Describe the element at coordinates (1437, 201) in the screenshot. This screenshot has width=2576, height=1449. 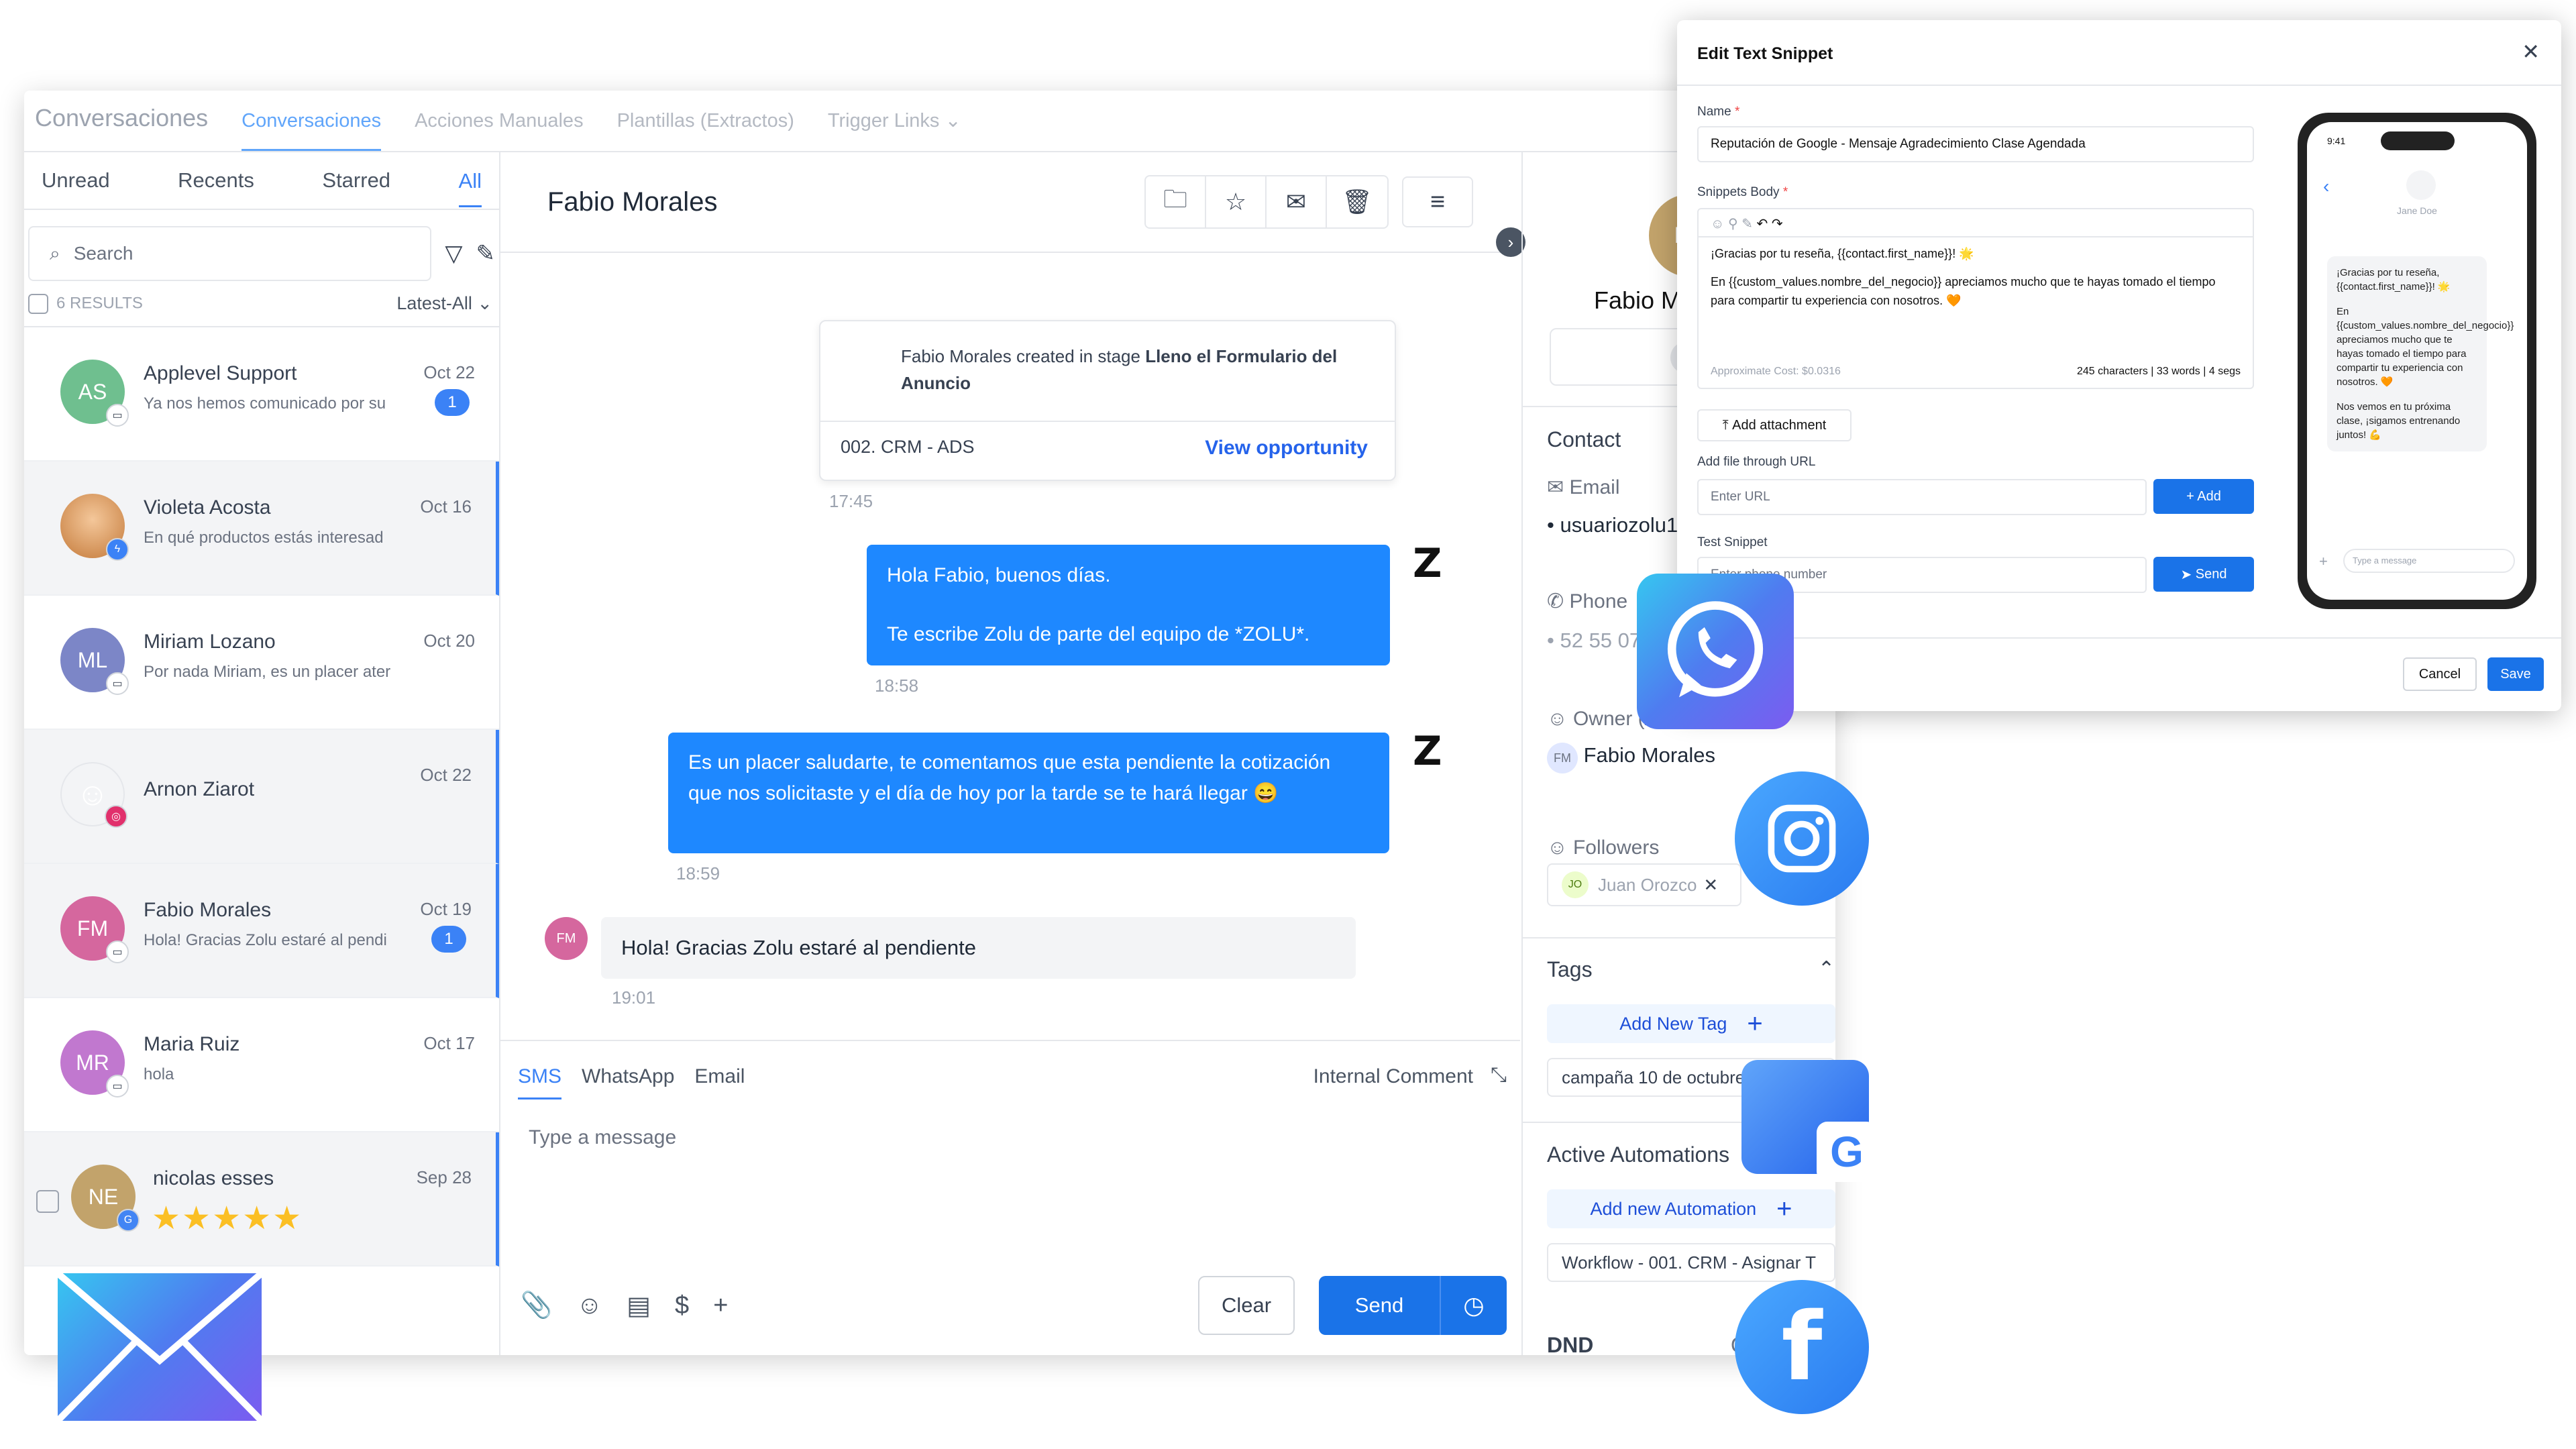
I see `sort-lines-icon: ≡` at that location.